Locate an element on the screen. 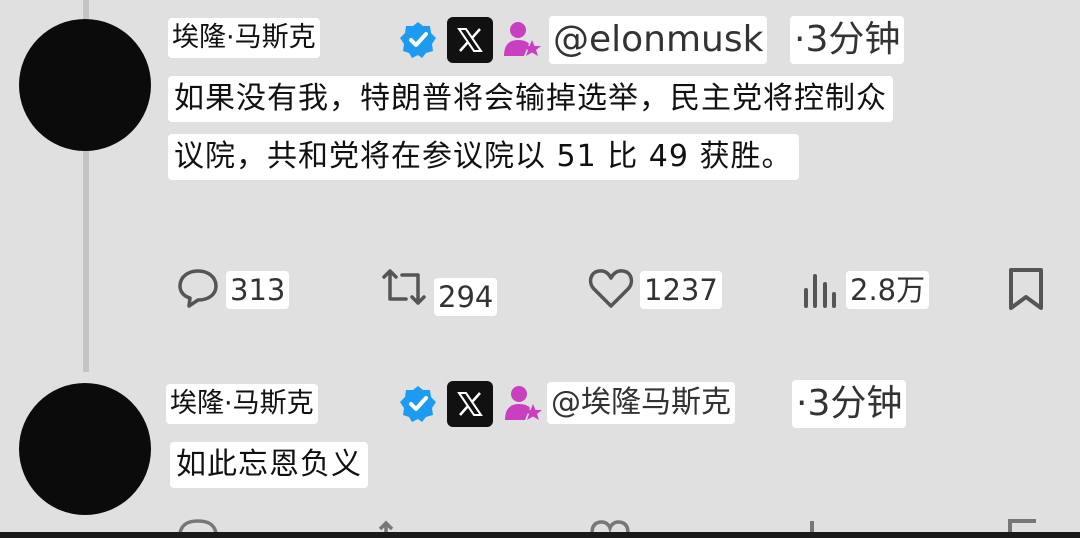  reply-icon is located at coordinates (198, 290).